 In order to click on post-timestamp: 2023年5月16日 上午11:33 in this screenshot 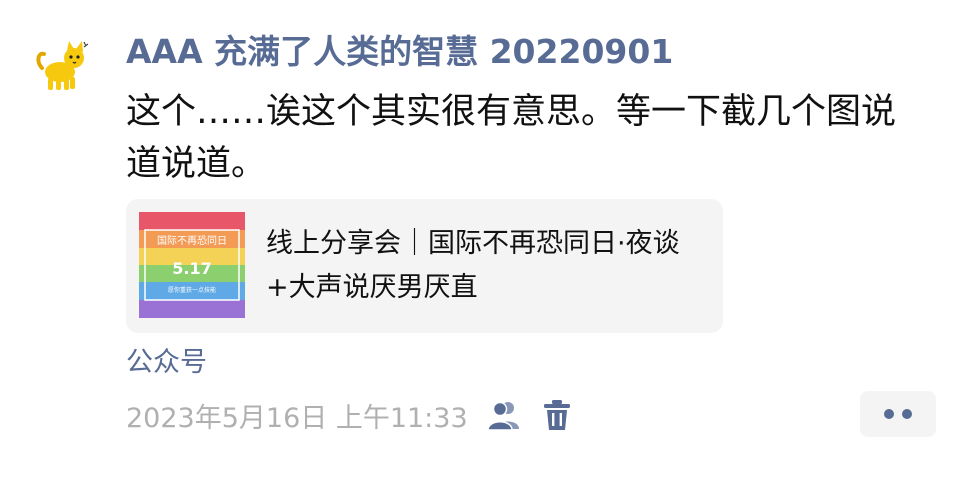, I will do `click(297, 418)`.